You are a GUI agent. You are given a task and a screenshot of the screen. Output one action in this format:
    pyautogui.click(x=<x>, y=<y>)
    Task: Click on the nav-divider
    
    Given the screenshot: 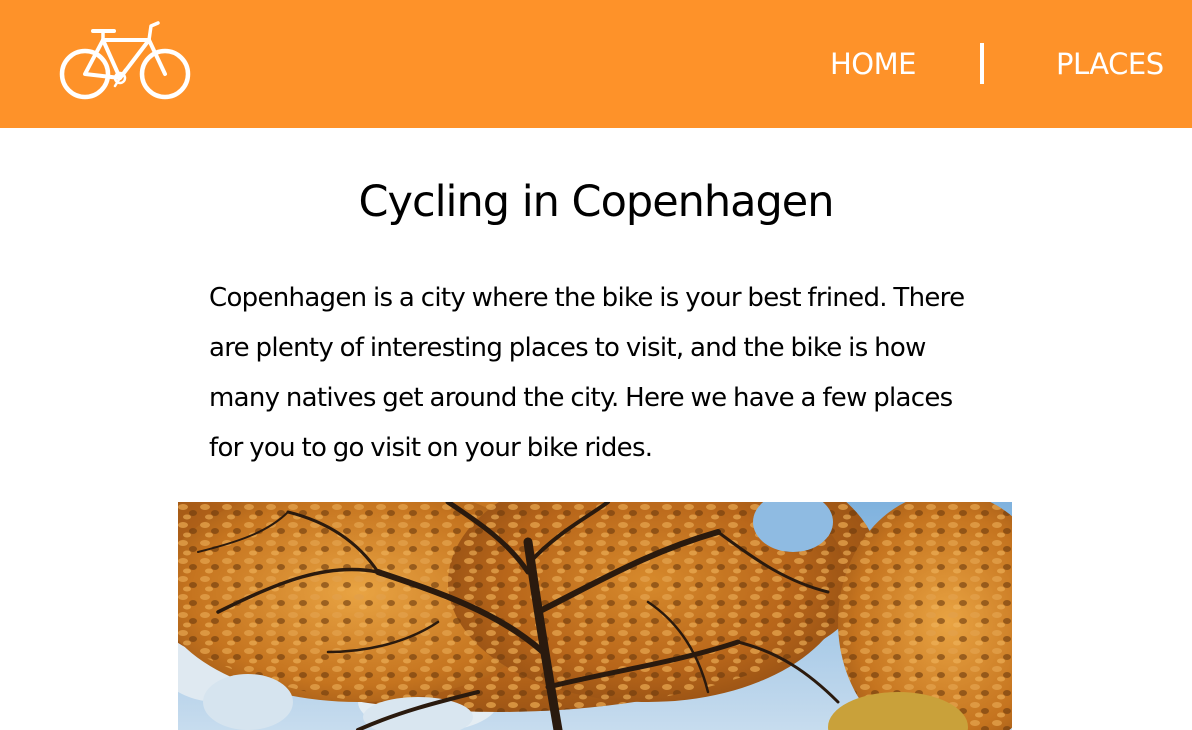 What is the action you would take?
    pyautogui.click(x=982, y=63)
    